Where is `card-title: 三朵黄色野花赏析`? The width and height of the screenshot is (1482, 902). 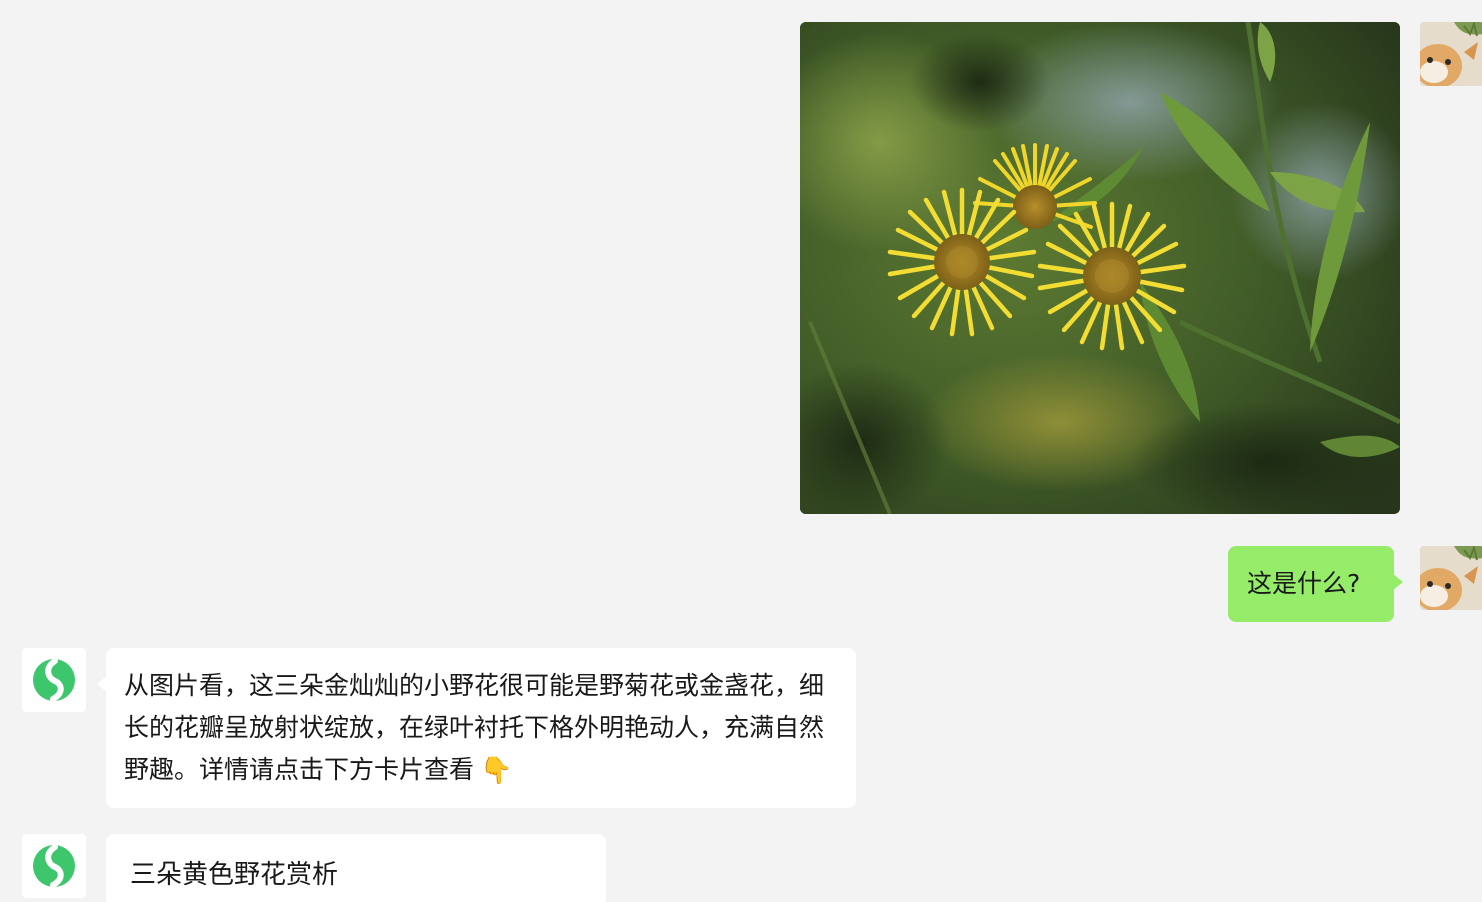 card-title: 三朵黄色野花赏析 is located at coordinates (234, 875).